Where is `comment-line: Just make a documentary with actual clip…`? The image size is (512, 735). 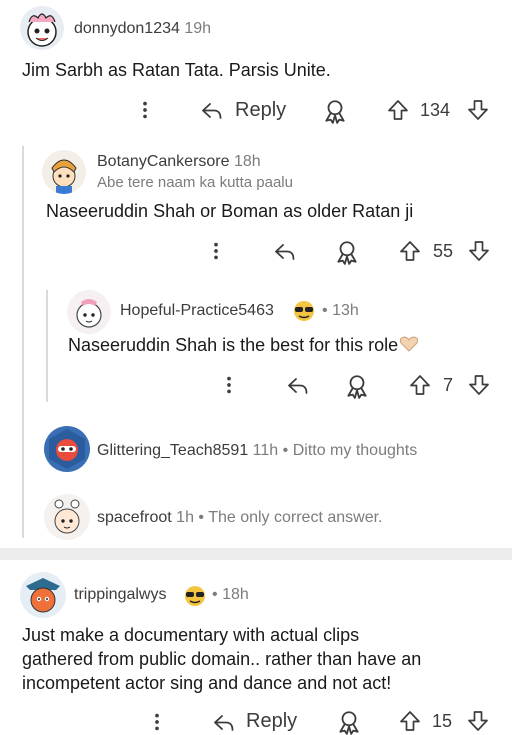
comment-line: Just make a documentary with actual clip… is located at coordinates (191, 635).